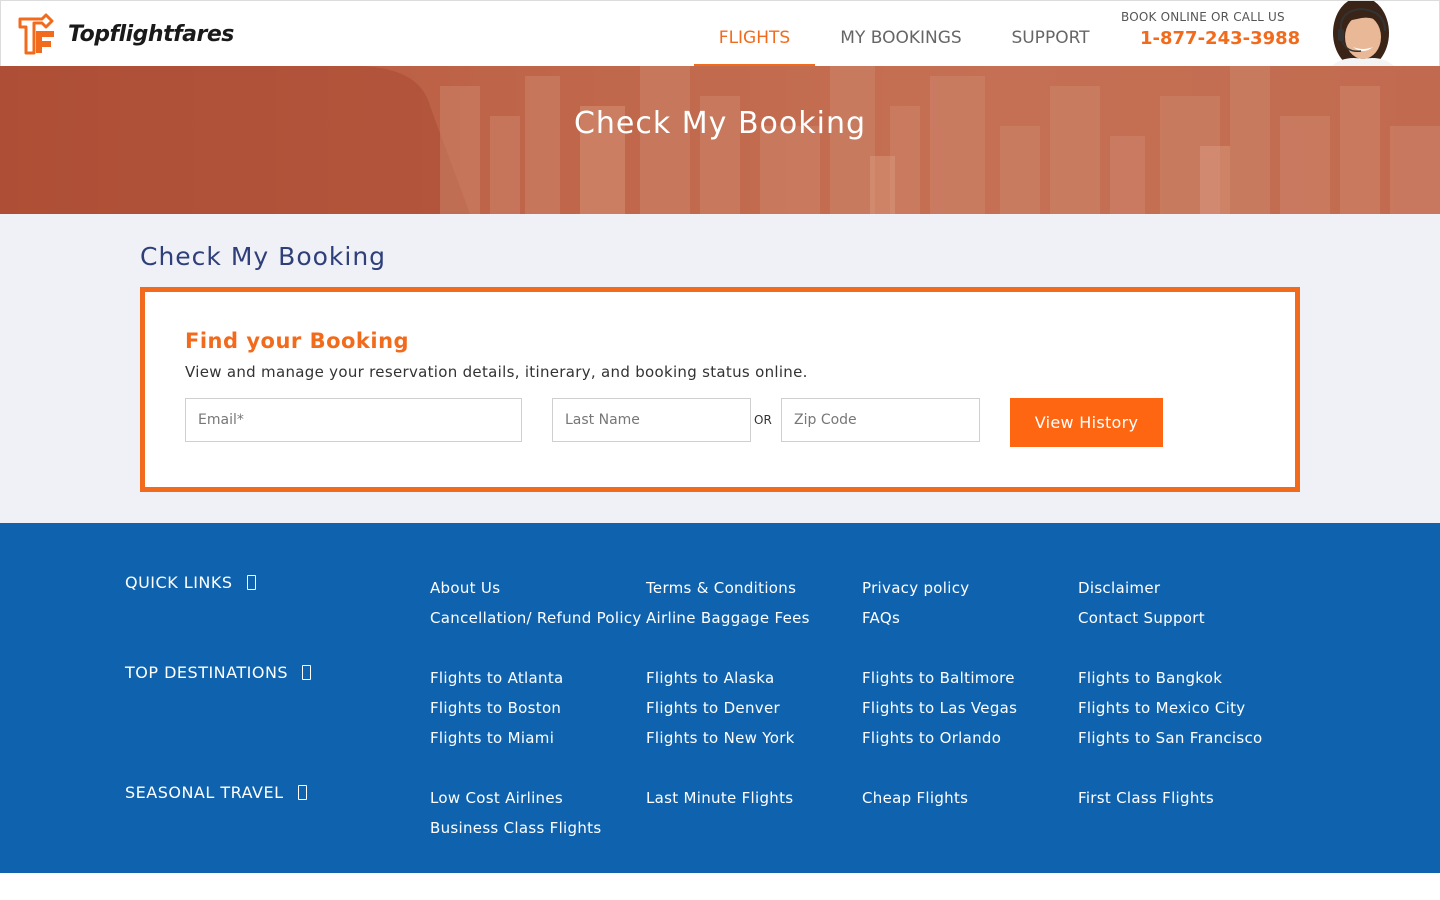  I want to click on seasonal-travel-title: SEASONAL TRAVEL, so click(204, 792).